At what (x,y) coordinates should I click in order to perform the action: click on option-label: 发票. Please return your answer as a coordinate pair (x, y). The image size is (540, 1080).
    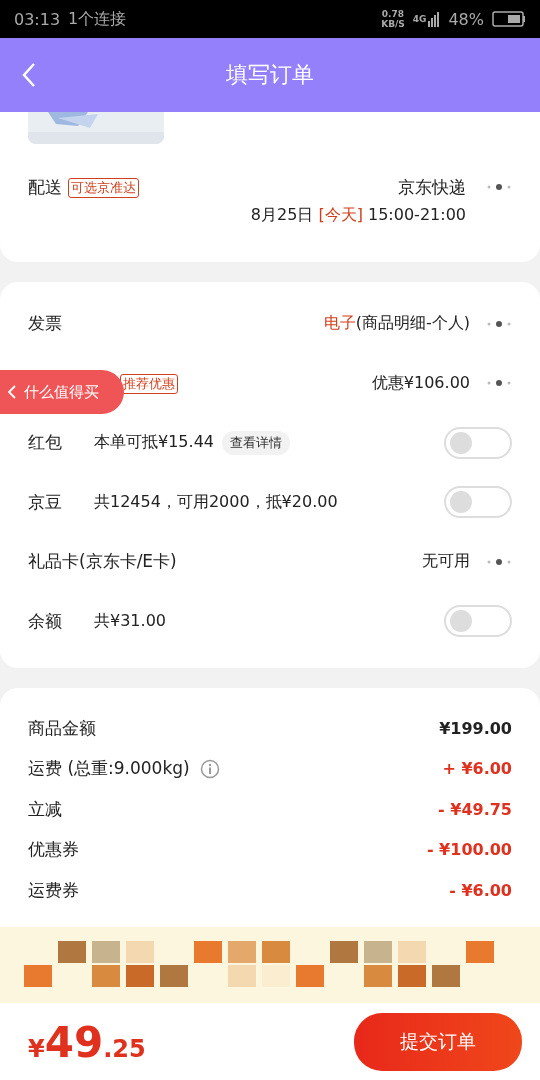
    Looking at the image, I should click on (45, 324).